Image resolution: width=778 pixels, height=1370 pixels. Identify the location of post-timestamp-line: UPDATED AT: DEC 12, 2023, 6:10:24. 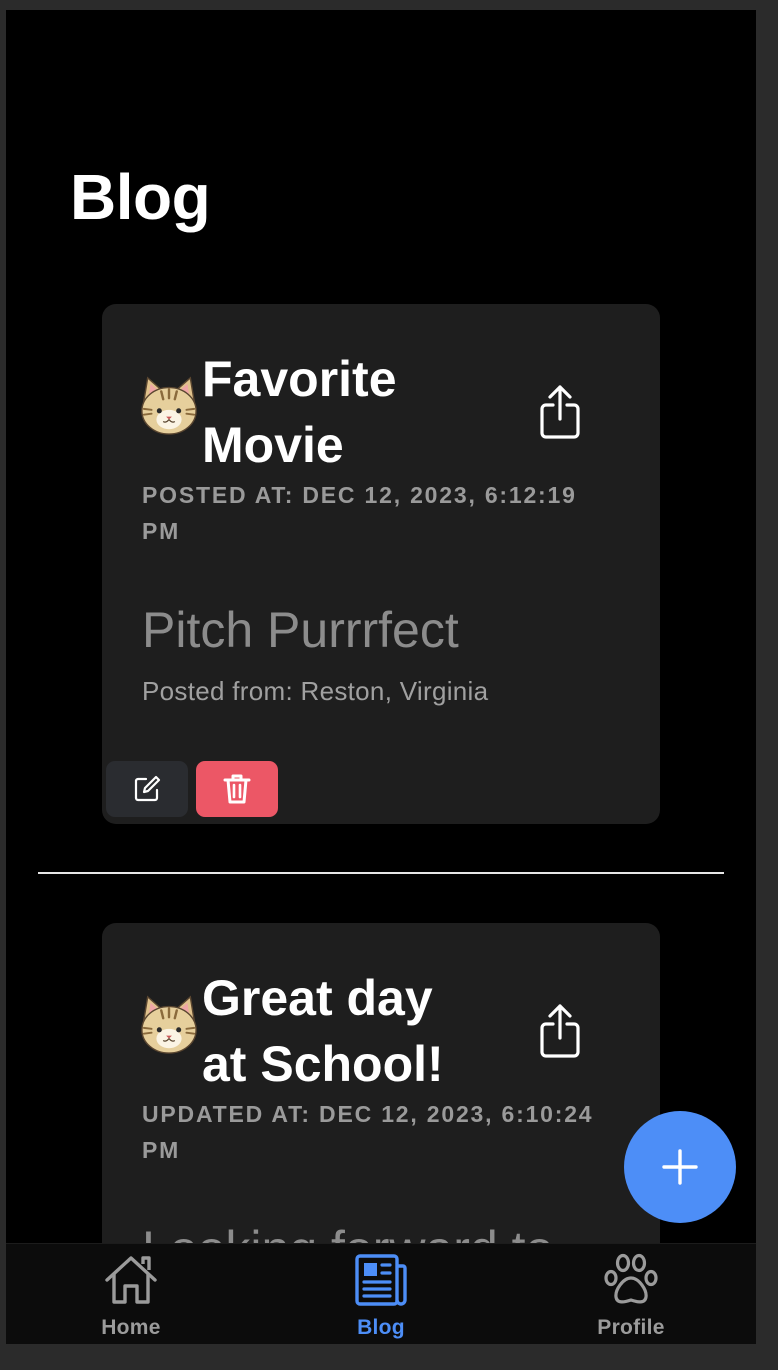
(368, 1114).